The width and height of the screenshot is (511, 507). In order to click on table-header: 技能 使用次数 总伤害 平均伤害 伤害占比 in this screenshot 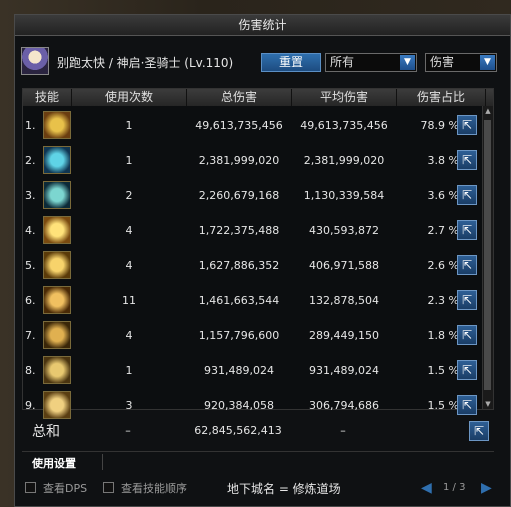, I will do `click(258, 97)`.